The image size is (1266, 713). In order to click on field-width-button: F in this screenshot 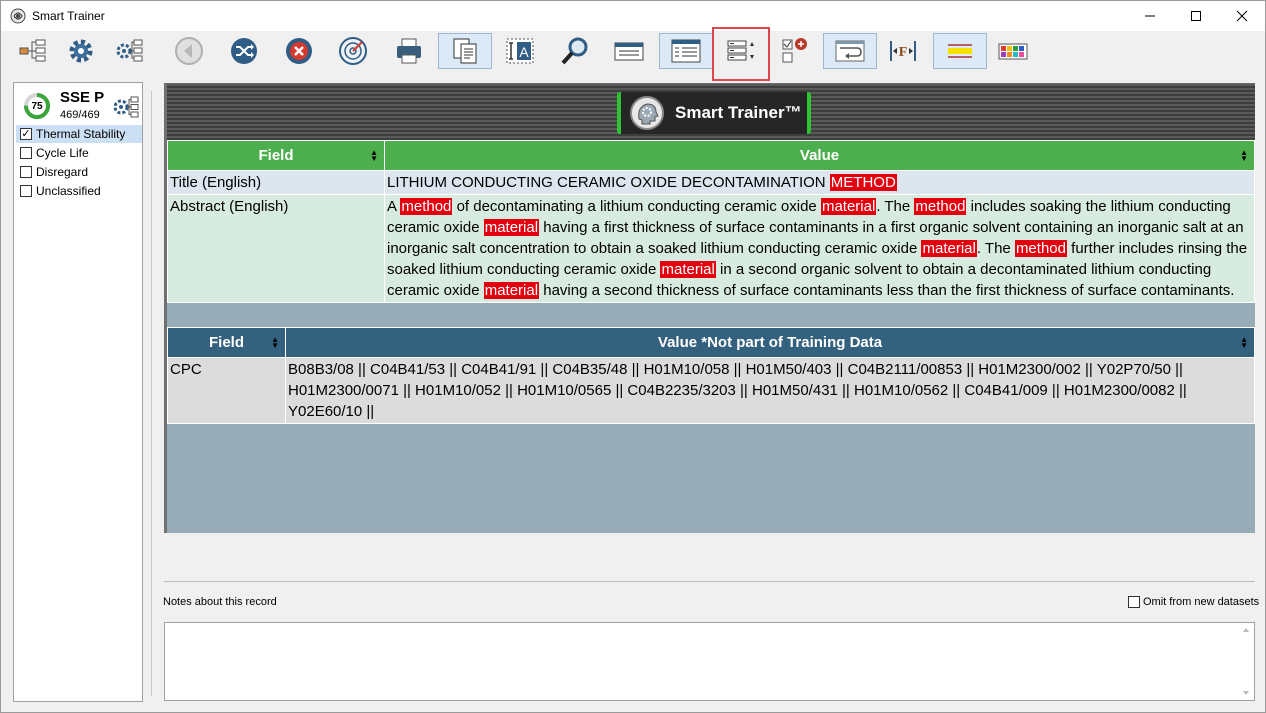, I will do `click(903, 51)`.